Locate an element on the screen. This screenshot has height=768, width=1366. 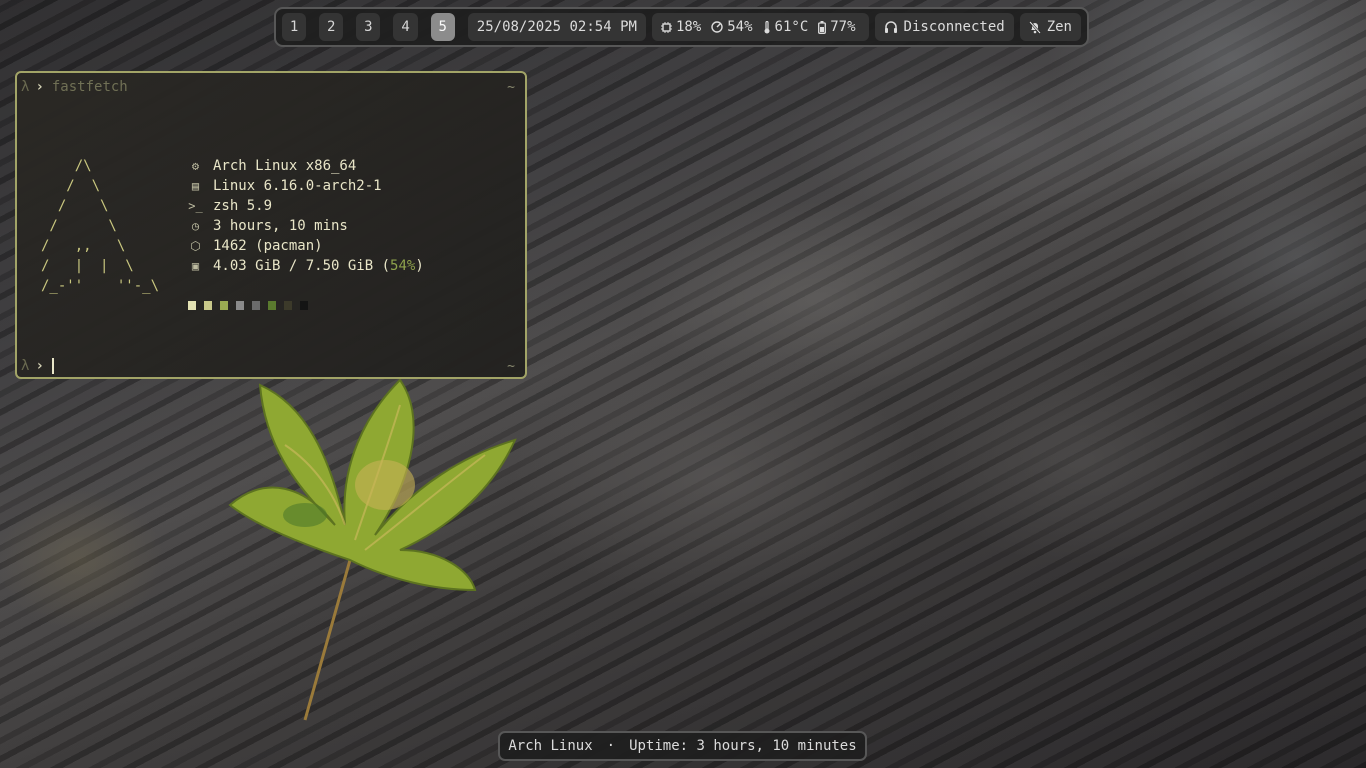
workspace-3-button: 3 is located at coordinates (368, 27).